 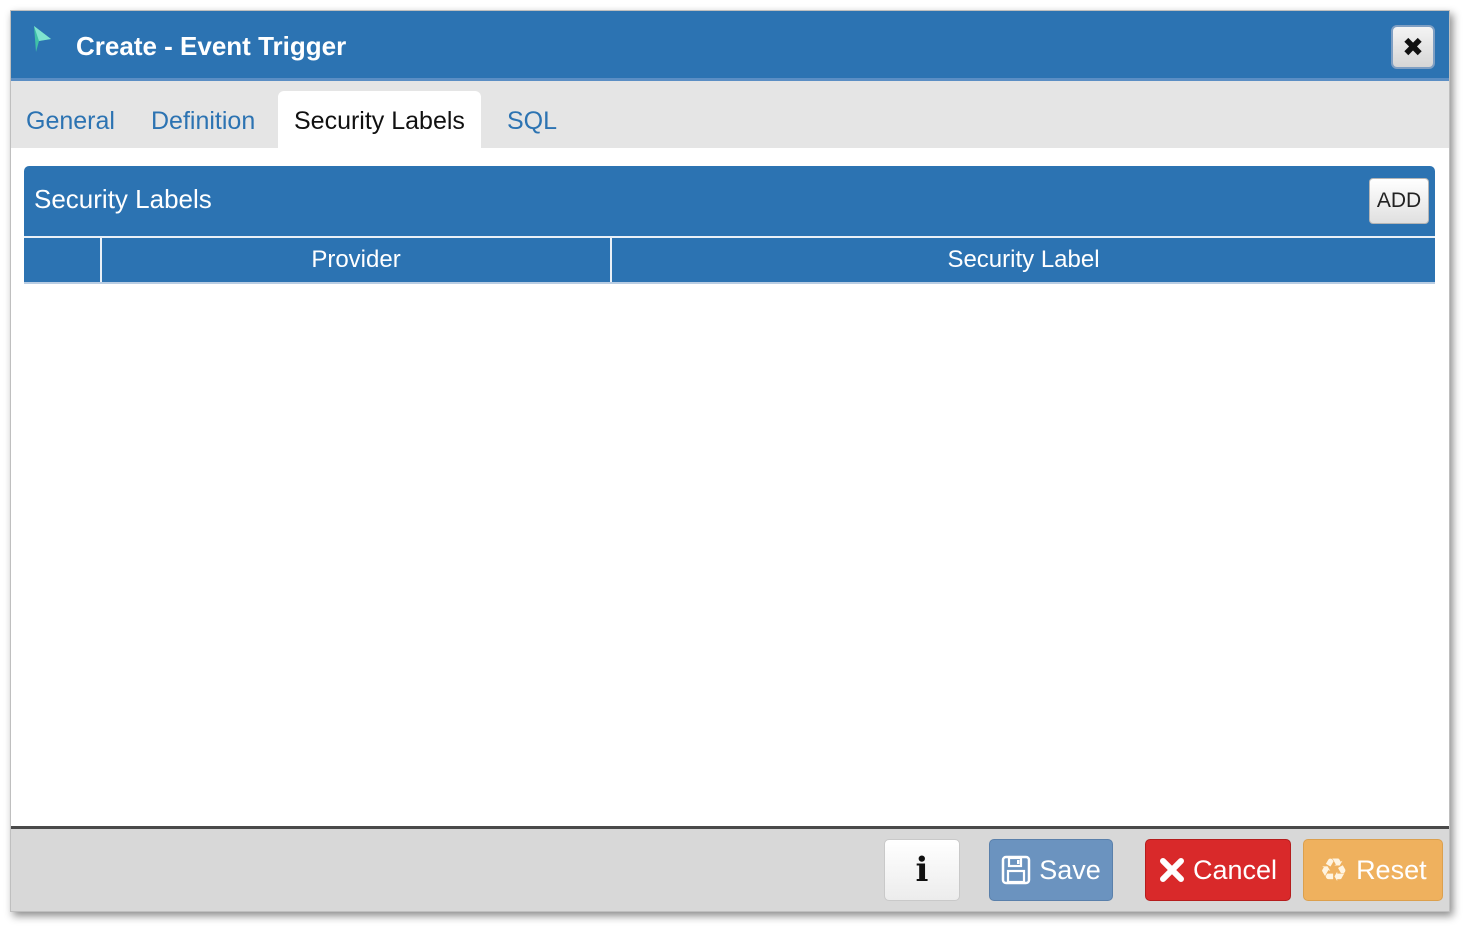 What do you see at coordinates (1070, 869) in the screenshot?
I see `save-label: Save` at bounding box center [1070, 869].